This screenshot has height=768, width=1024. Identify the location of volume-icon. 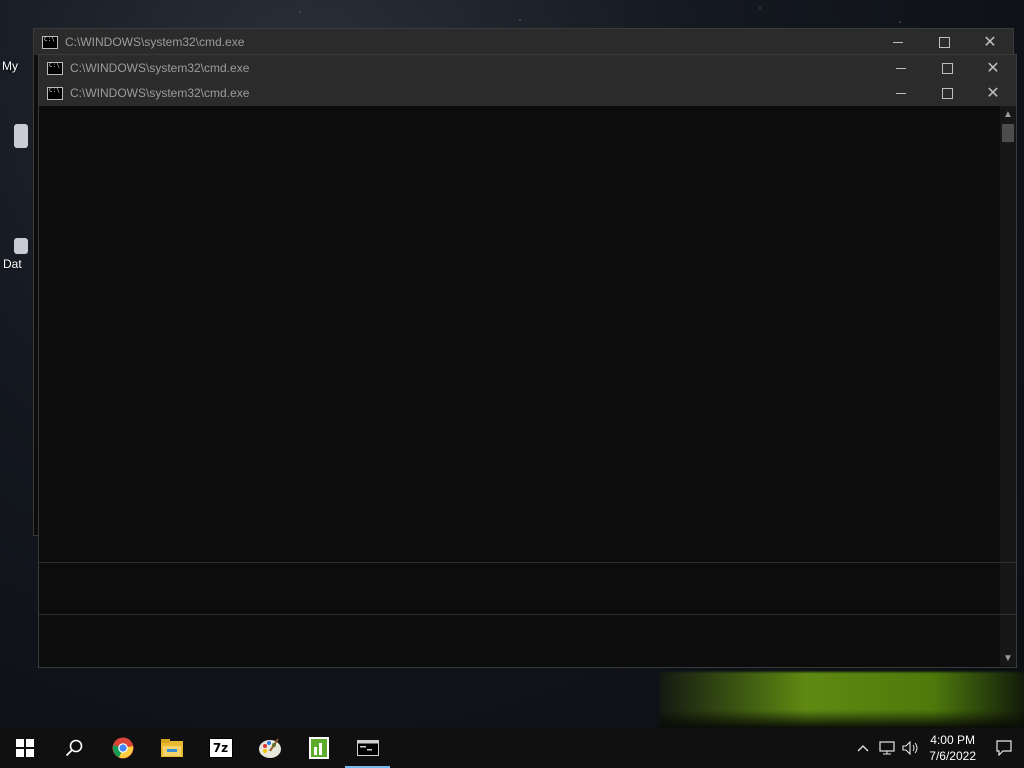
(910, 748).